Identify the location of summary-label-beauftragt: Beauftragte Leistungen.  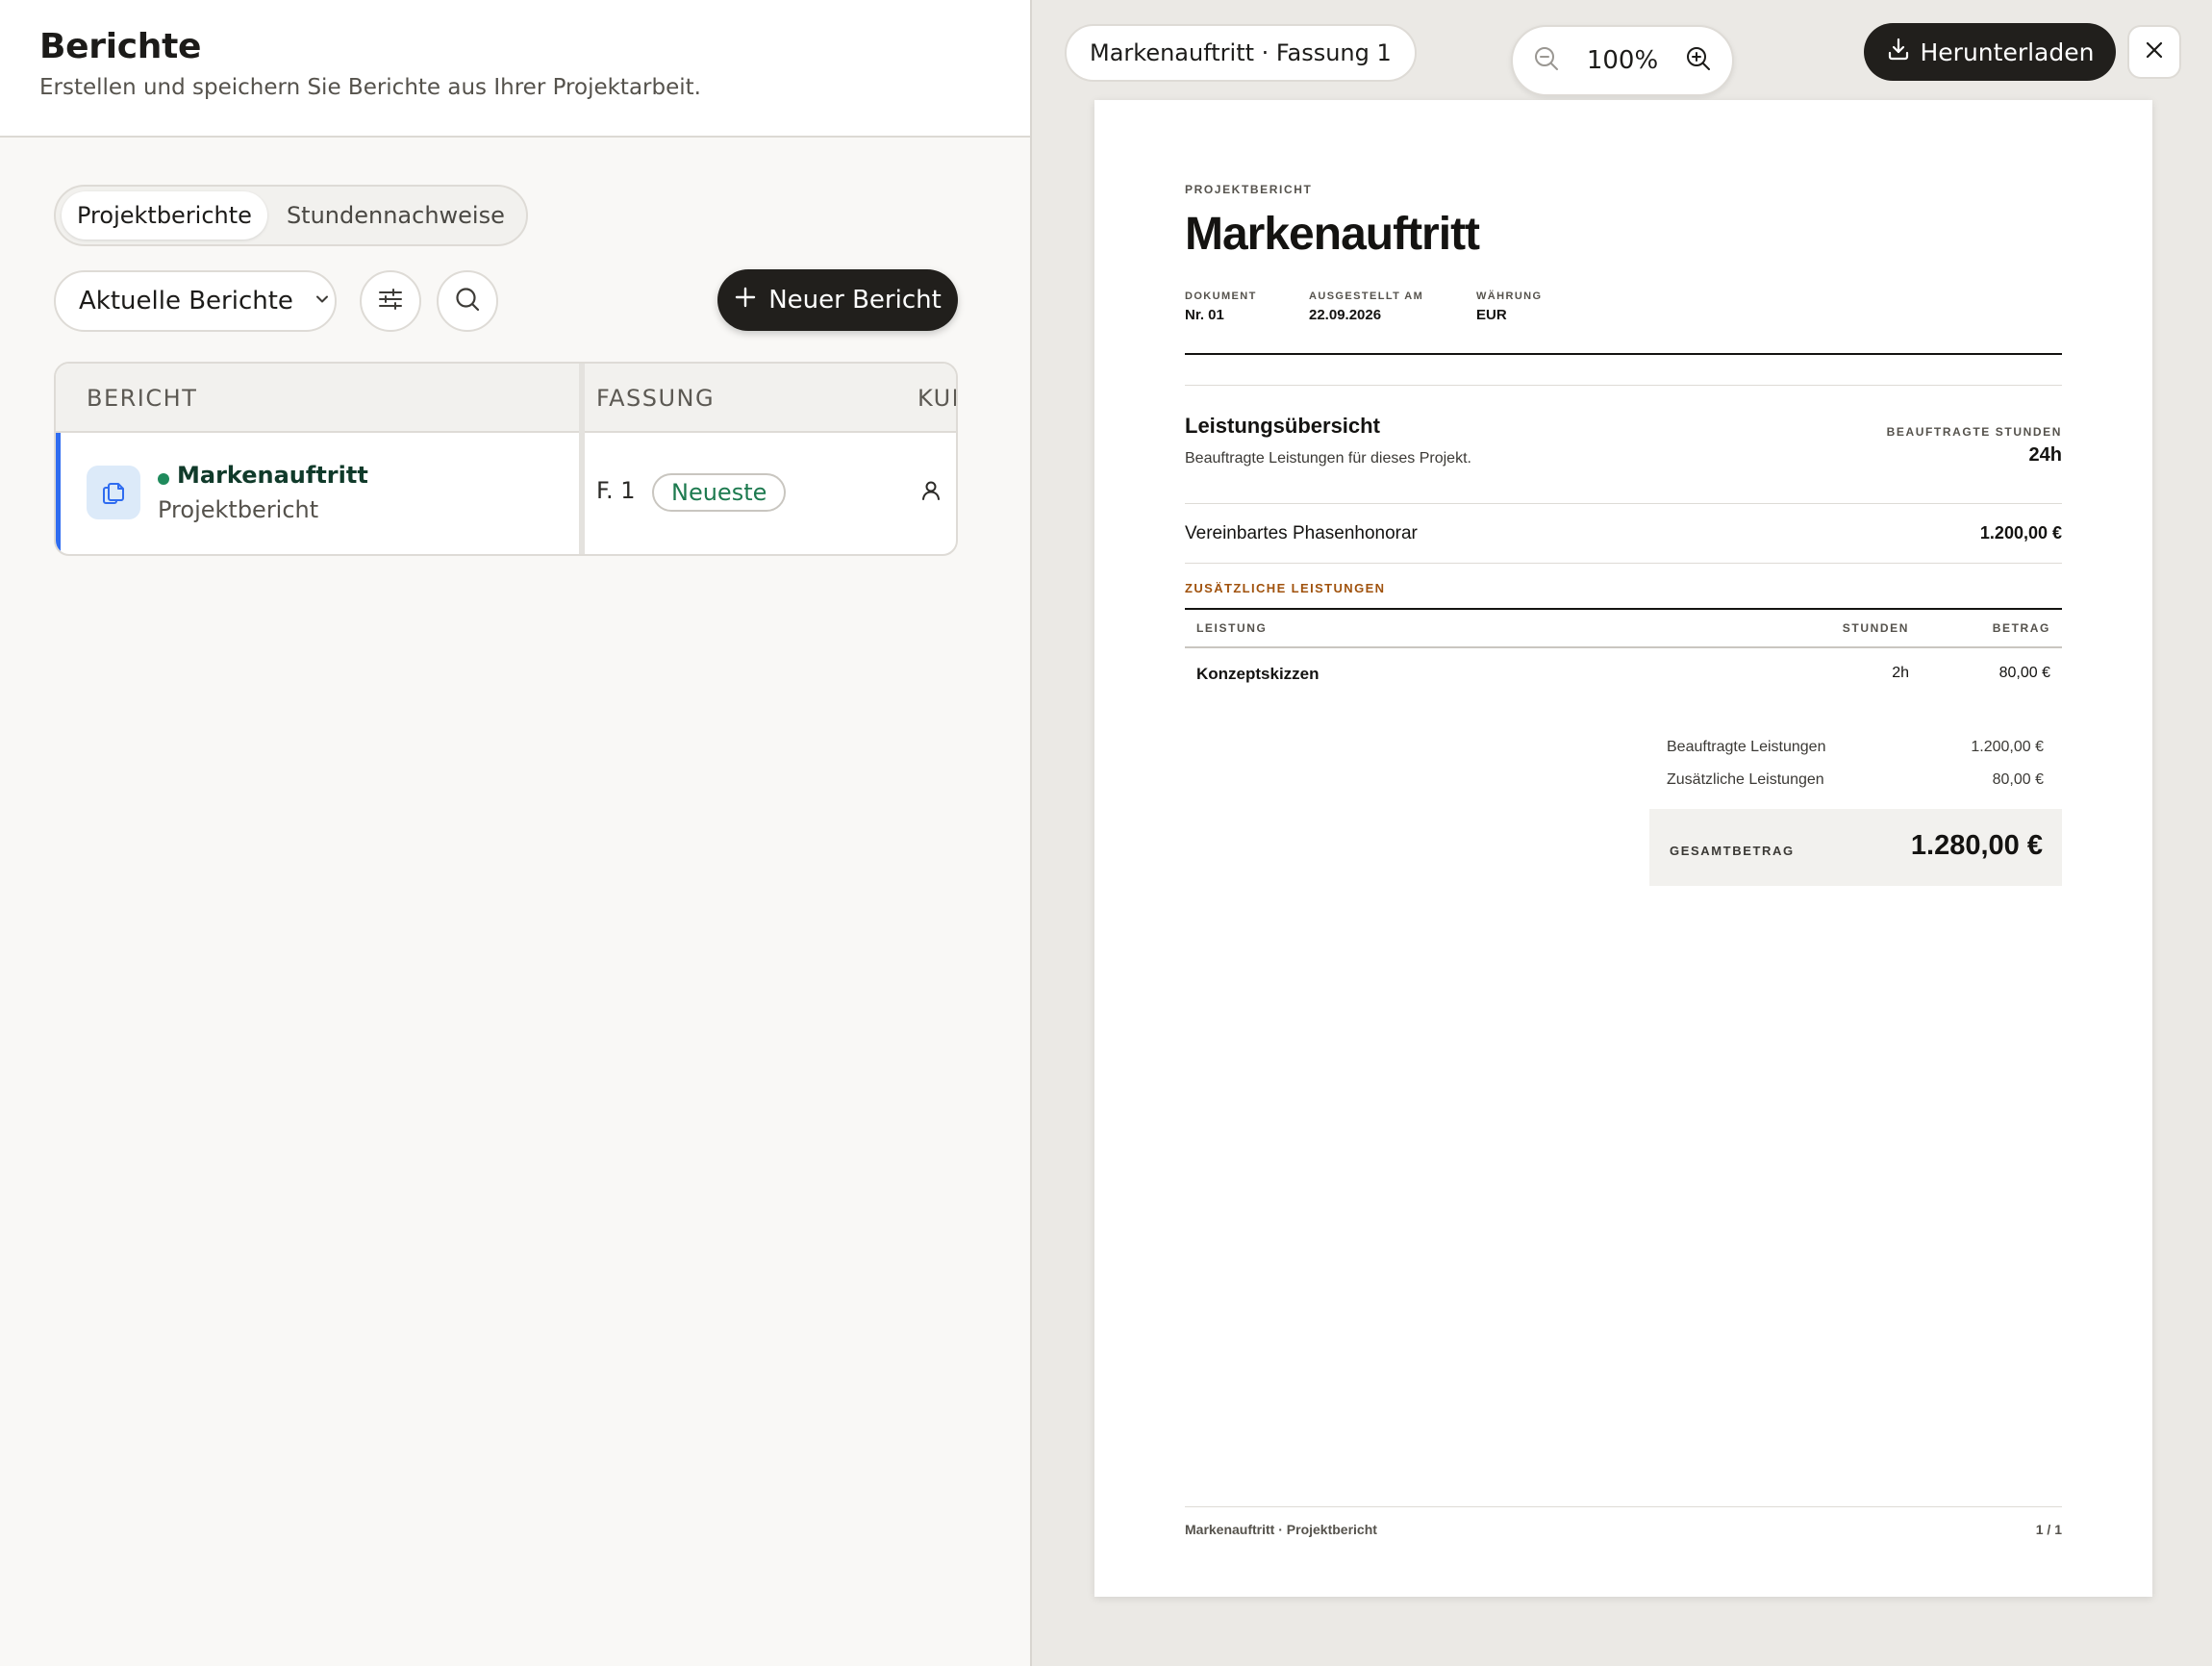
(1746, 747).